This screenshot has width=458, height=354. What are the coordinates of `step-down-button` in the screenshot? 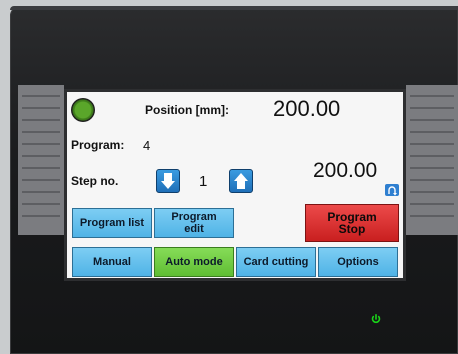 It's located at (168, 181).